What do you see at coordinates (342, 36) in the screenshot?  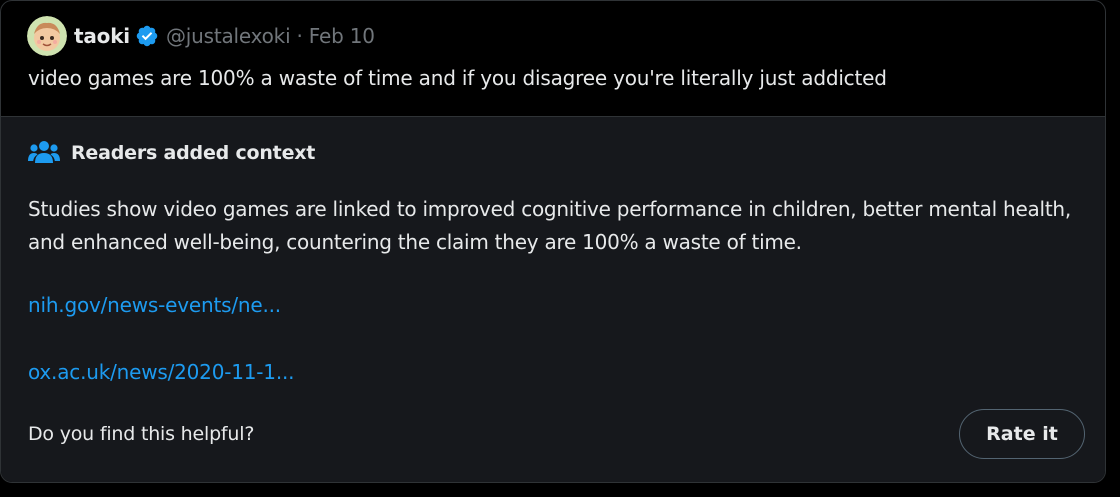 I see `tweet-date: Feb 10` at bounding box center [342, 36].